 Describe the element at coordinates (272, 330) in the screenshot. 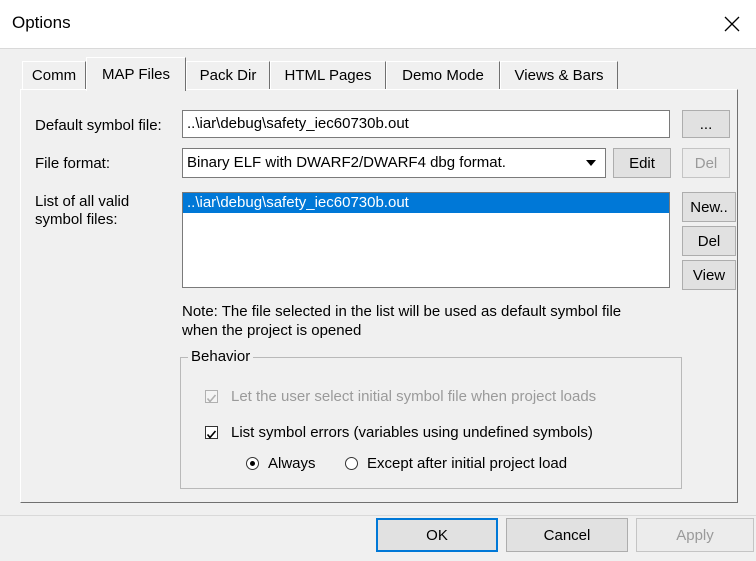

I see `note-line2: when the project is opened` at that location.